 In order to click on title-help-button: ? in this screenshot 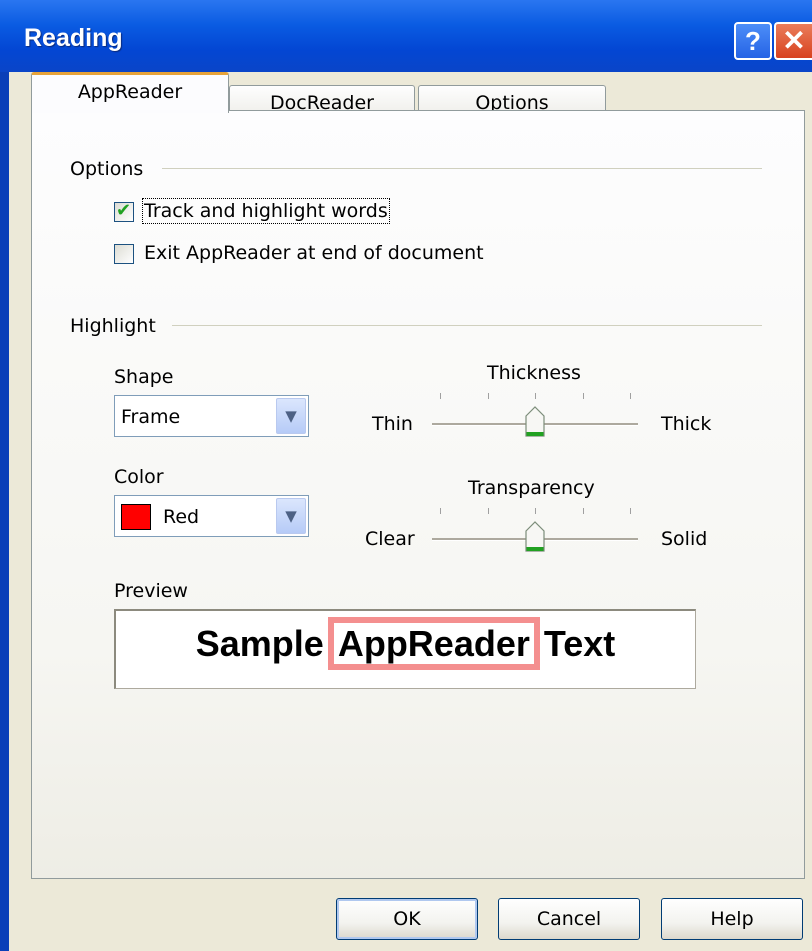, I will do `click(753, 41)`.